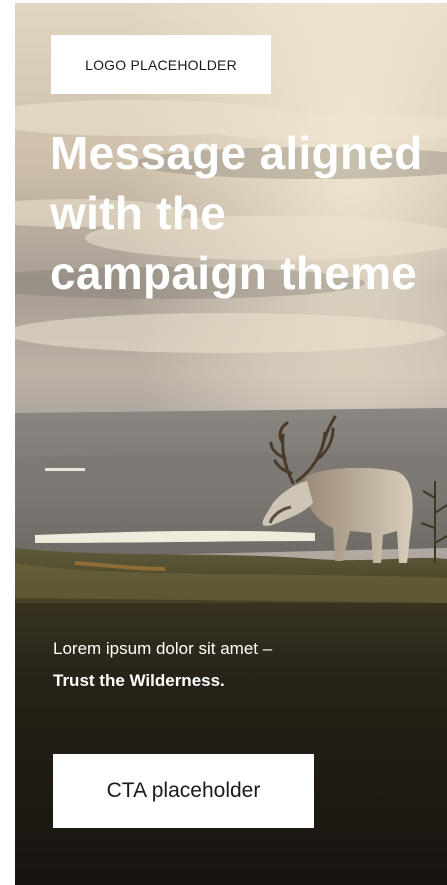 The image size is (447, 885). What do you see at coordinates (161, 64) in the screenshot?
I see `logo-placeholder: LOGO PLACEHOLDER` at bounding box center [161, 64].